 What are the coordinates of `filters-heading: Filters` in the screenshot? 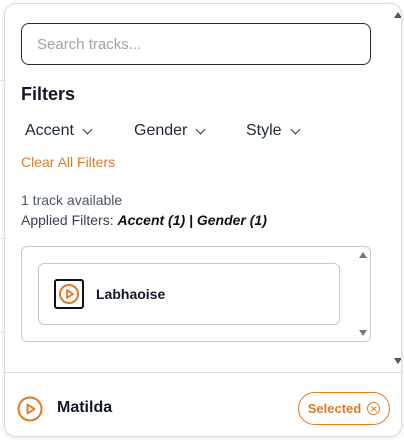 It's located at (48, 94).